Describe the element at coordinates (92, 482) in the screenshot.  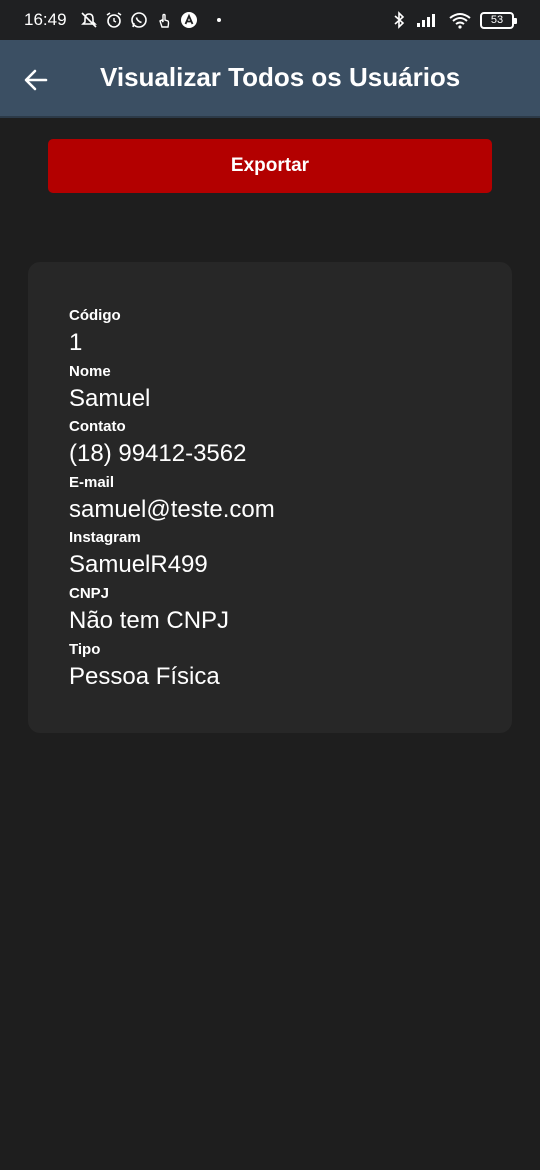
I see `field-label: E-mail` at that location.